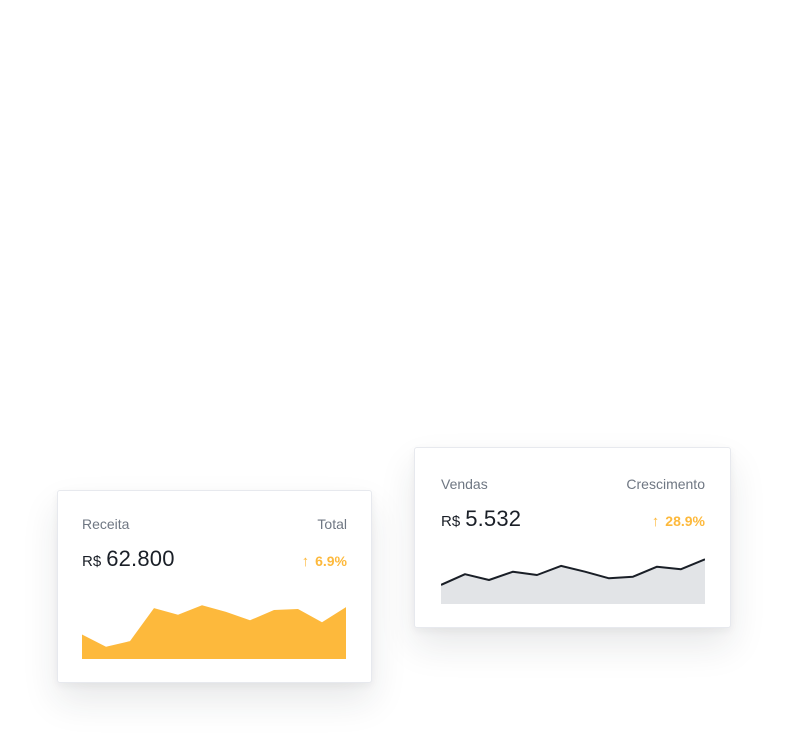  Describe the element at coordinates (214, 559) in the screenshot. I see `revenue-value-row: R$ 62.800 ↑ 6.9%` at that location.